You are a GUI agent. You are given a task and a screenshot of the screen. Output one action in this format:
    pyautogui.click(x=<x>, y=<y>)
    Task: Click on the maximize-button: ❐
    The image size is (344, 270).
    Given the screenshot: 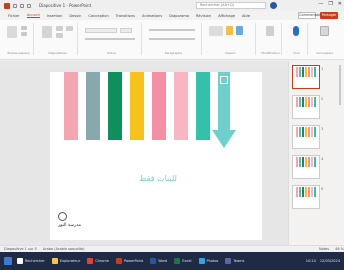 What is the action you would take?
    pyautogui.click(x=330, y=4)
    